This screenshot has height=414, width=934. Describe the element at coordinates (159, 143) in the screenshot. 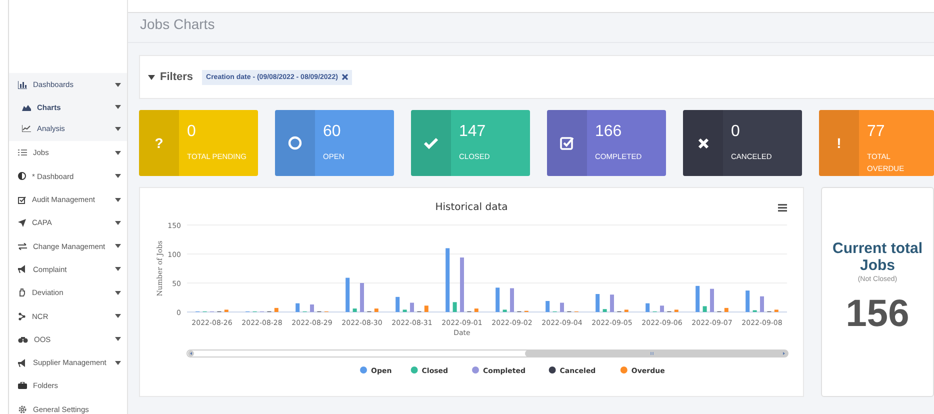

I see `question-mark-icon: ?` at that location.